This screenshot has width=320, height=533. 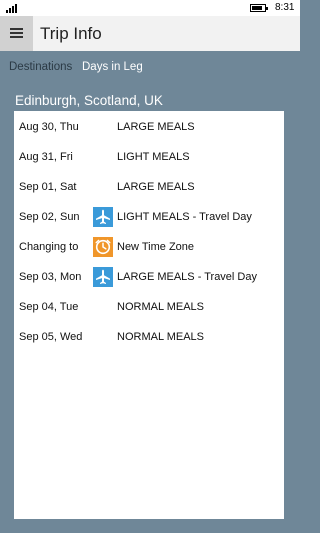 I want to click on tab-destinations: Destinations, so click(x=40, y=67).